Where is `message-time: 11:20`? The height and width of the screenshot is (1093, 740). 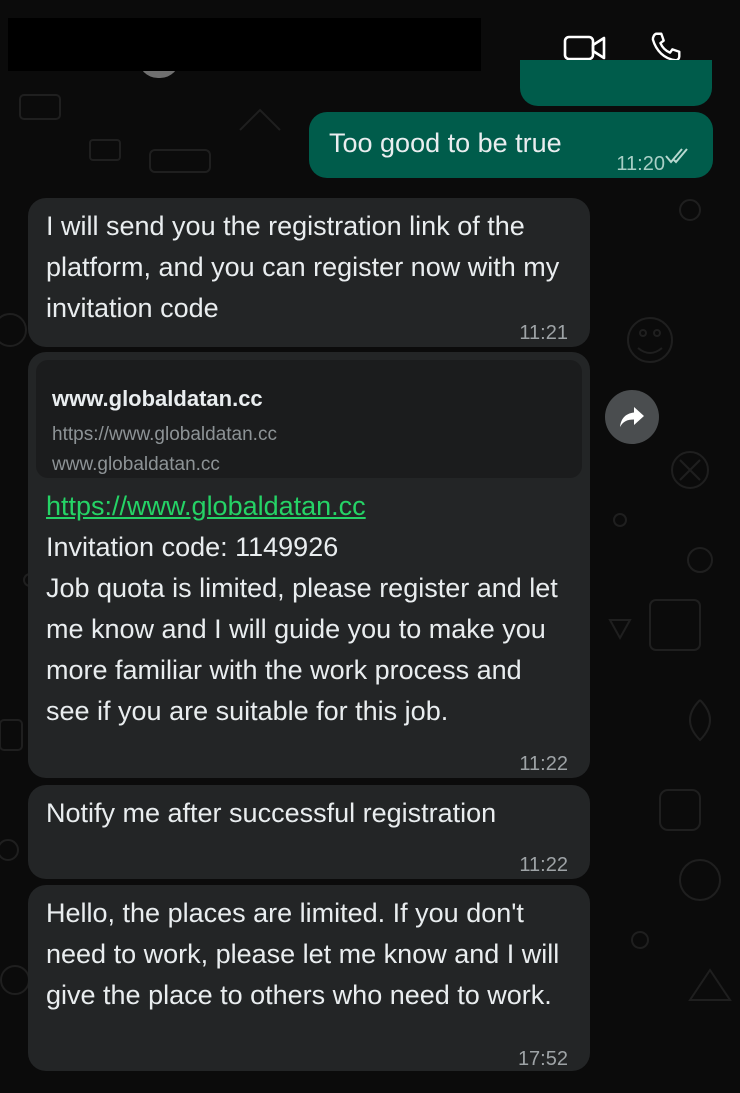
message-time: 11:20 is located at coordinates (640, 164).